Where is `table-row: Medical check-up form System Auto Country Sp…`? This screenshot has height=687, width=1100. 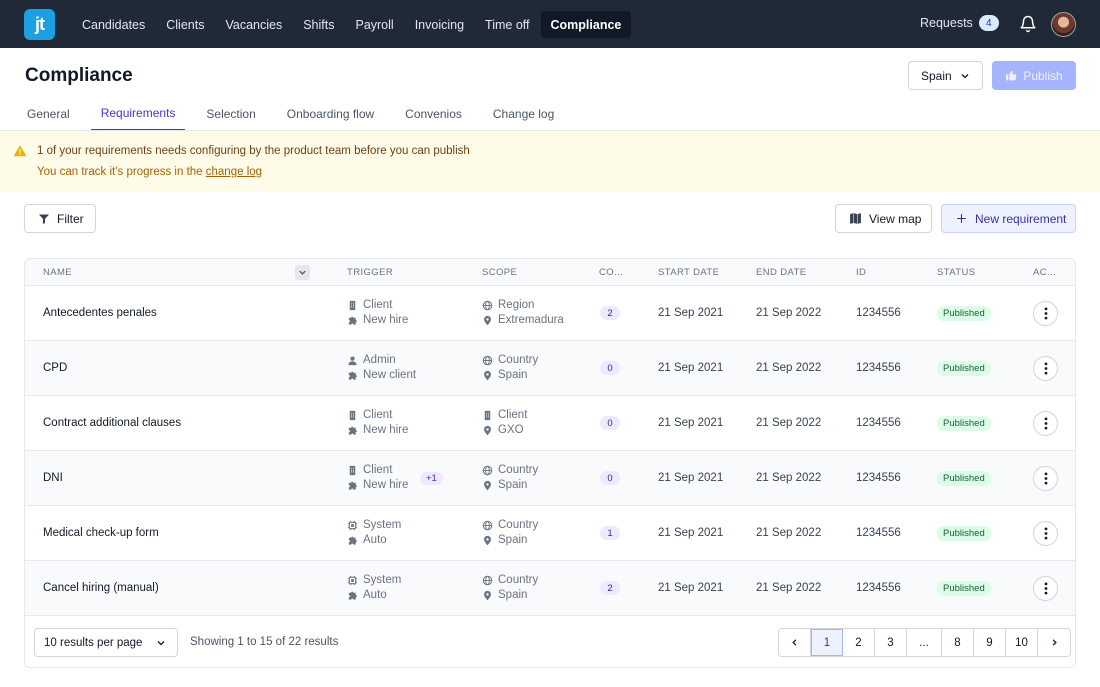
table-row: Medical check-up form System Auto Country Sp… is located at coordinates (550, 533).